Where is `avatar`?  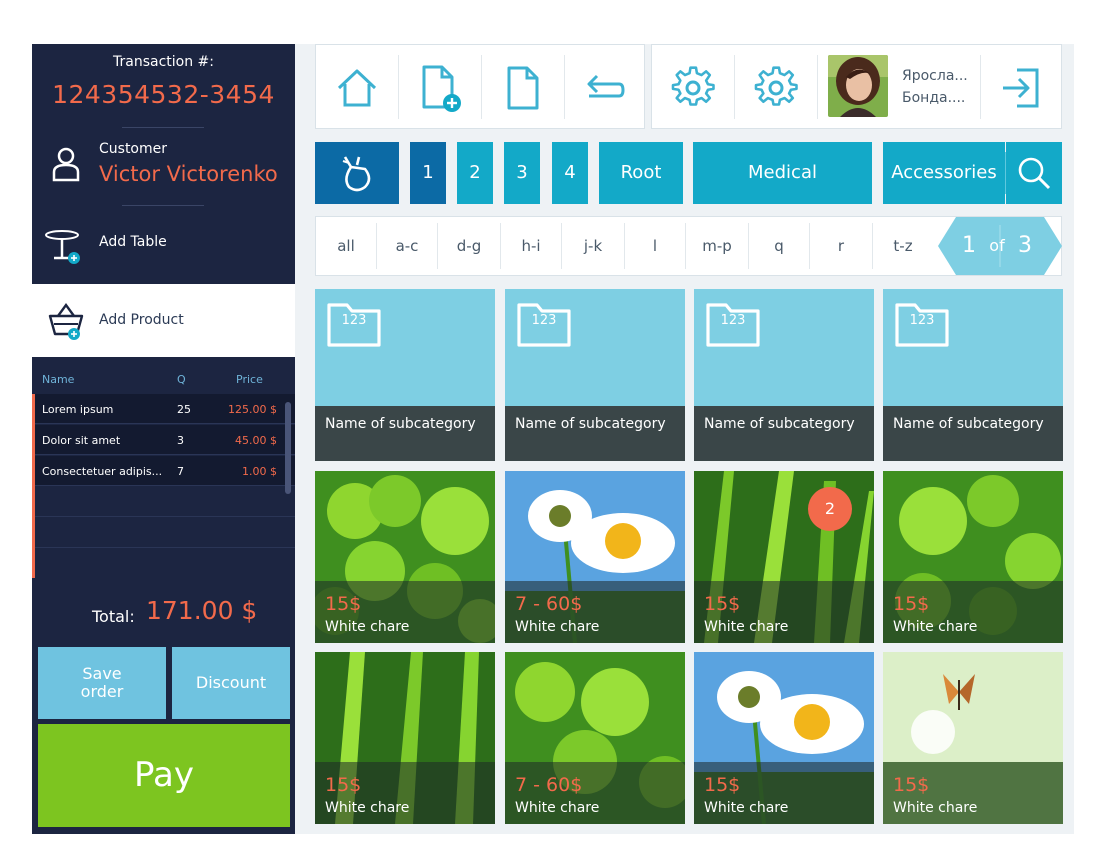
avatar is located at coordinates (858, 86).